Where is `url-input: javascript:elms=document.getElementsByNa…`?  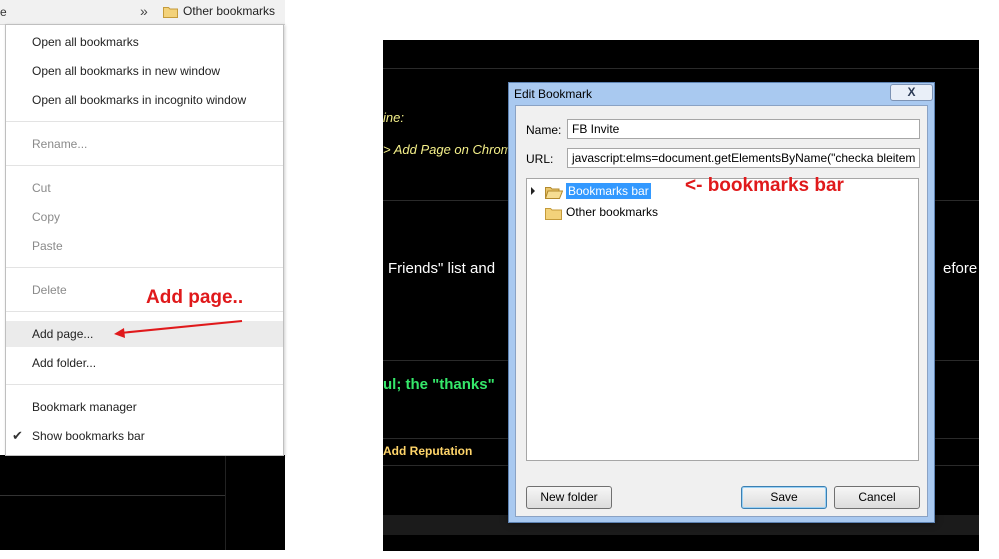
url-input: javascript:elms=document.getElementsByNa… is located at coordinates (743, 158).